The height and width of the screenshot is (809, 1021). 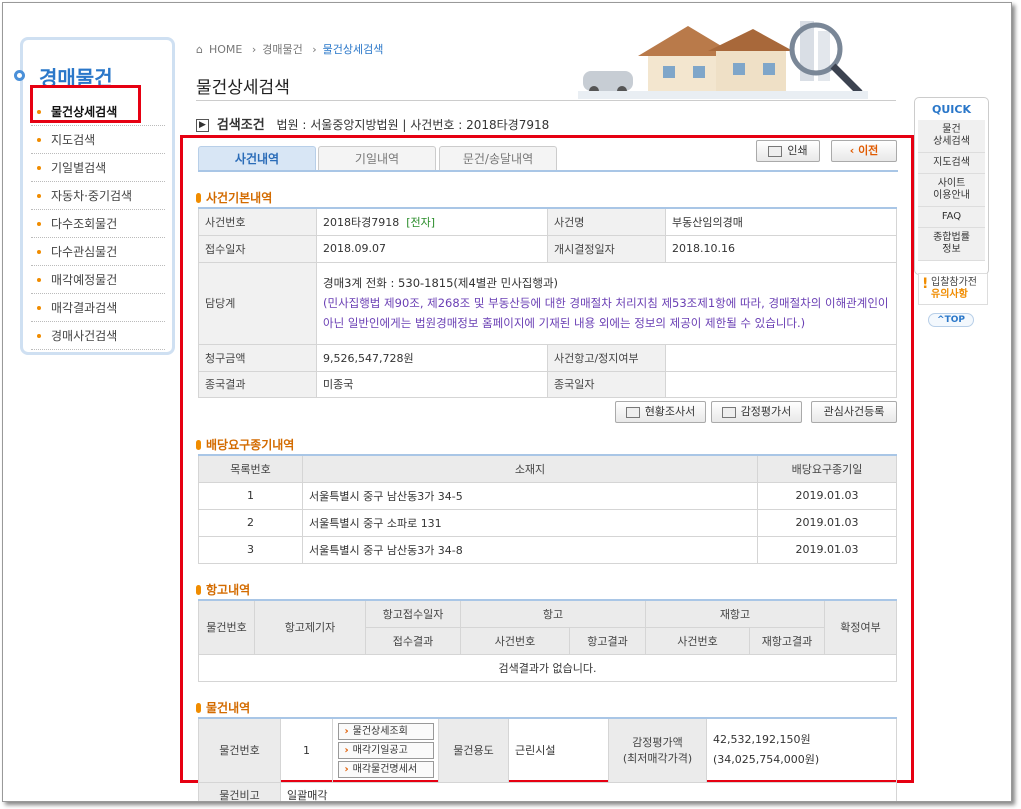 What do you see at coordinates (530, 495) in the screenshot?
I see `cell-location: 서울특별시 중구 남산동3가 34-5` at bounding box center [530, 495].